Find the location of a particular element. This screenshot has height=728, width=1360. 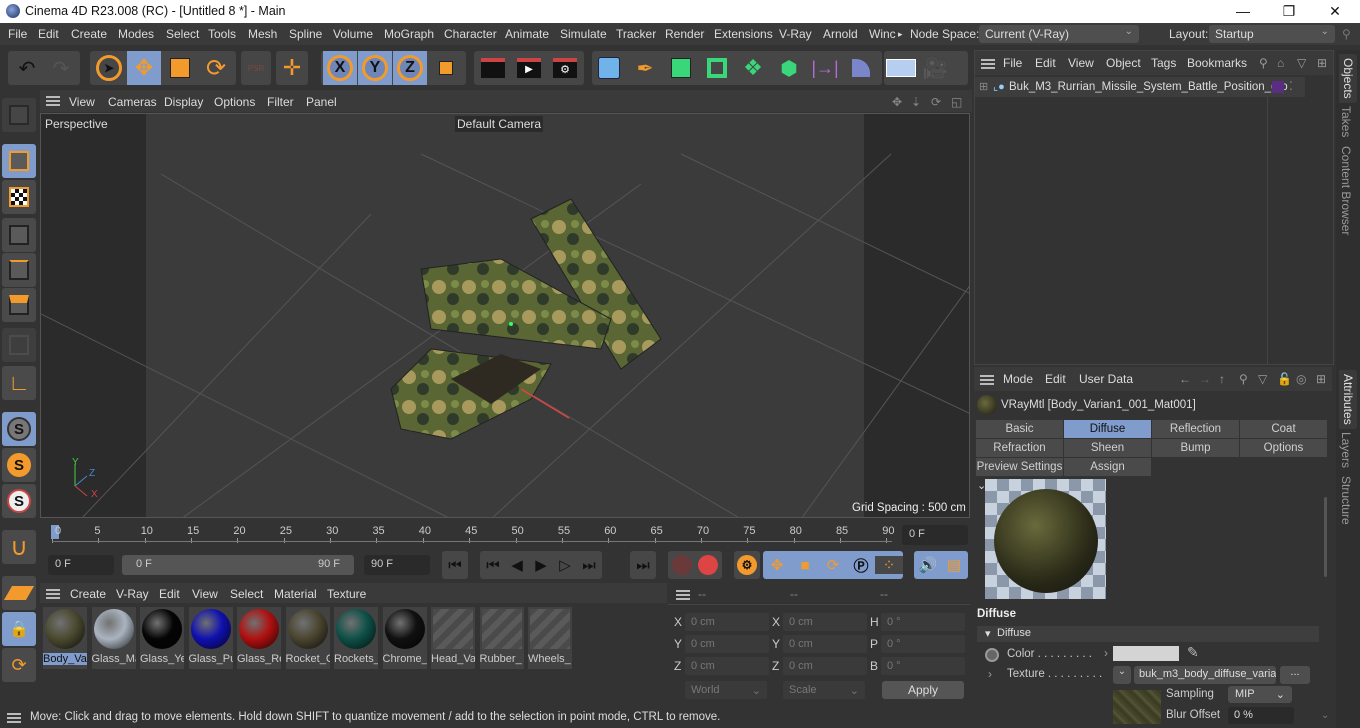

lock-workplane-button: 🔒 is located at coordinates (19, 629).